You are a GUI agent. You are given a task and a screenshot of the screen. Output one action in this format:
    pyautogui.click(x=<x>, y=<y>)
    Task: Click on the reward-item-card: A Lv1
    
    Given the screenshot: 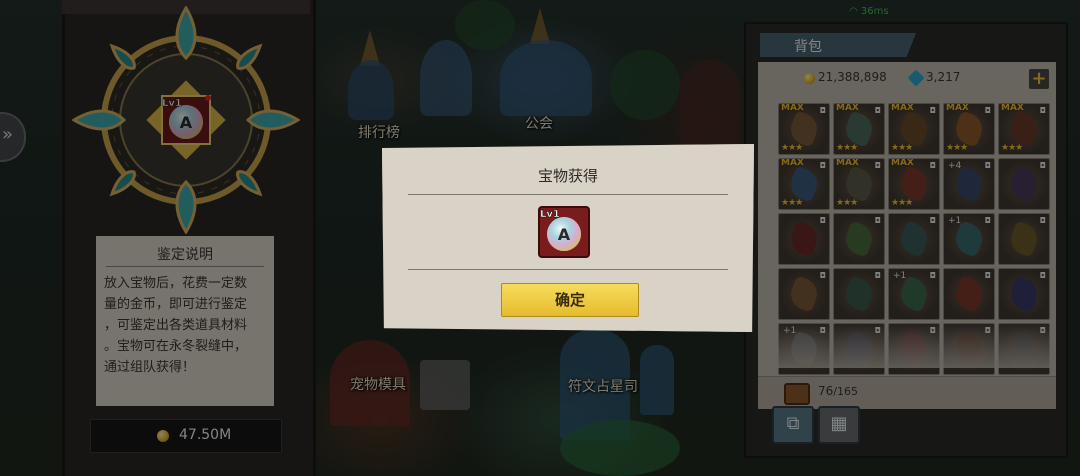 What is the action you would take?
    pyautogui.click(x=564, y=232)
    